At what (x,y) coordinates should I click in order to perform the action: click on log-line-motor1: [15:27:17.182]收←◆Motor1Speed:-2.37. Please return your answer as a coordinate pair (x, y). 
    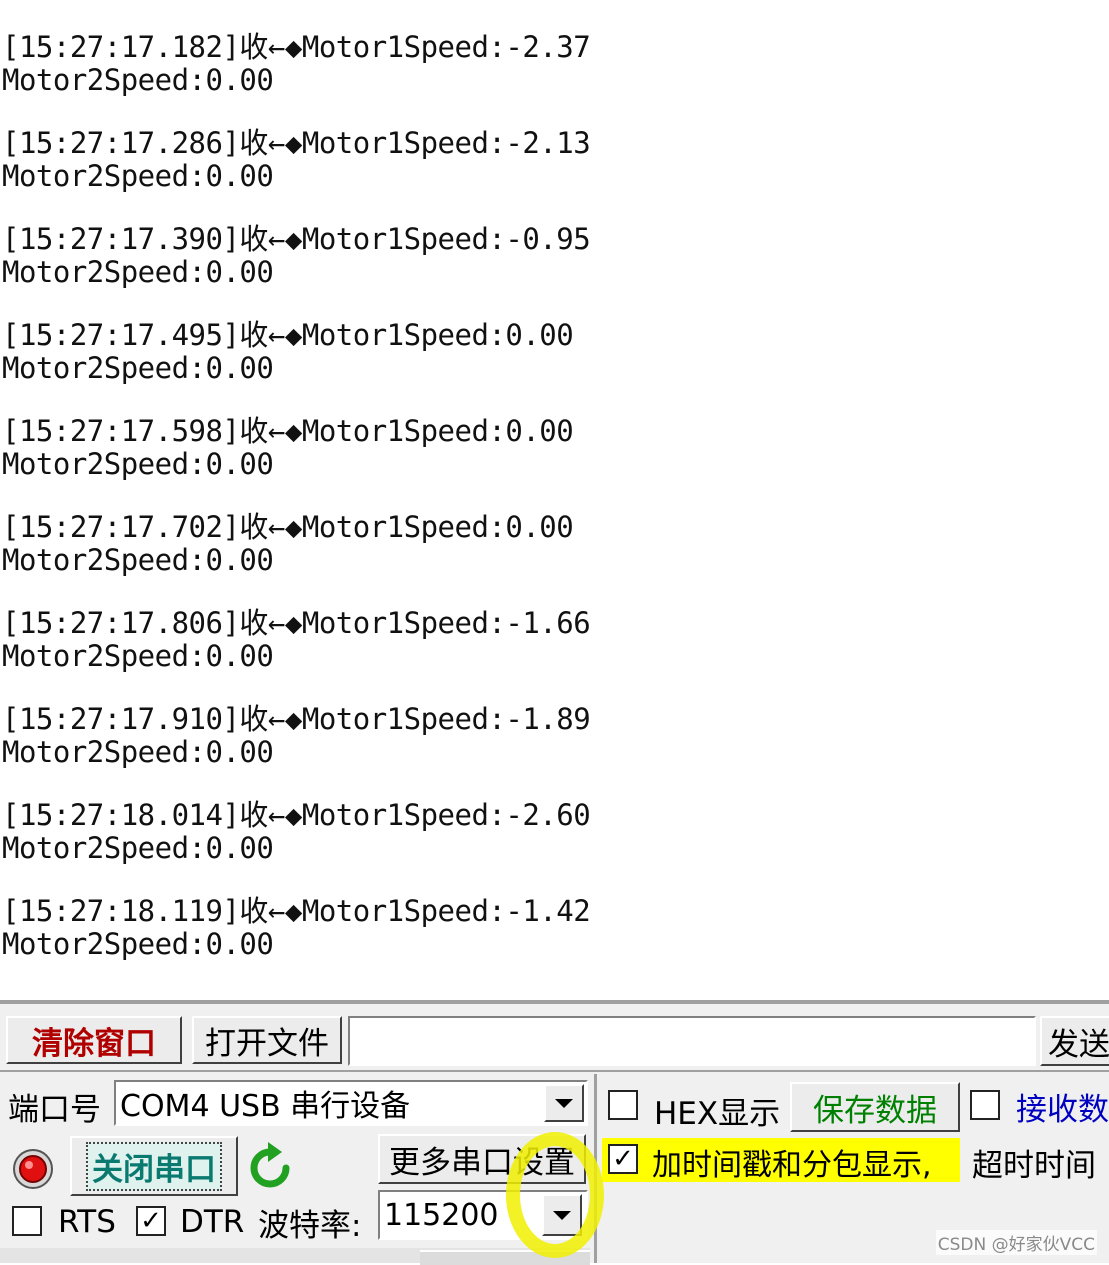
    Looking at the image, I should click on (296, 47).